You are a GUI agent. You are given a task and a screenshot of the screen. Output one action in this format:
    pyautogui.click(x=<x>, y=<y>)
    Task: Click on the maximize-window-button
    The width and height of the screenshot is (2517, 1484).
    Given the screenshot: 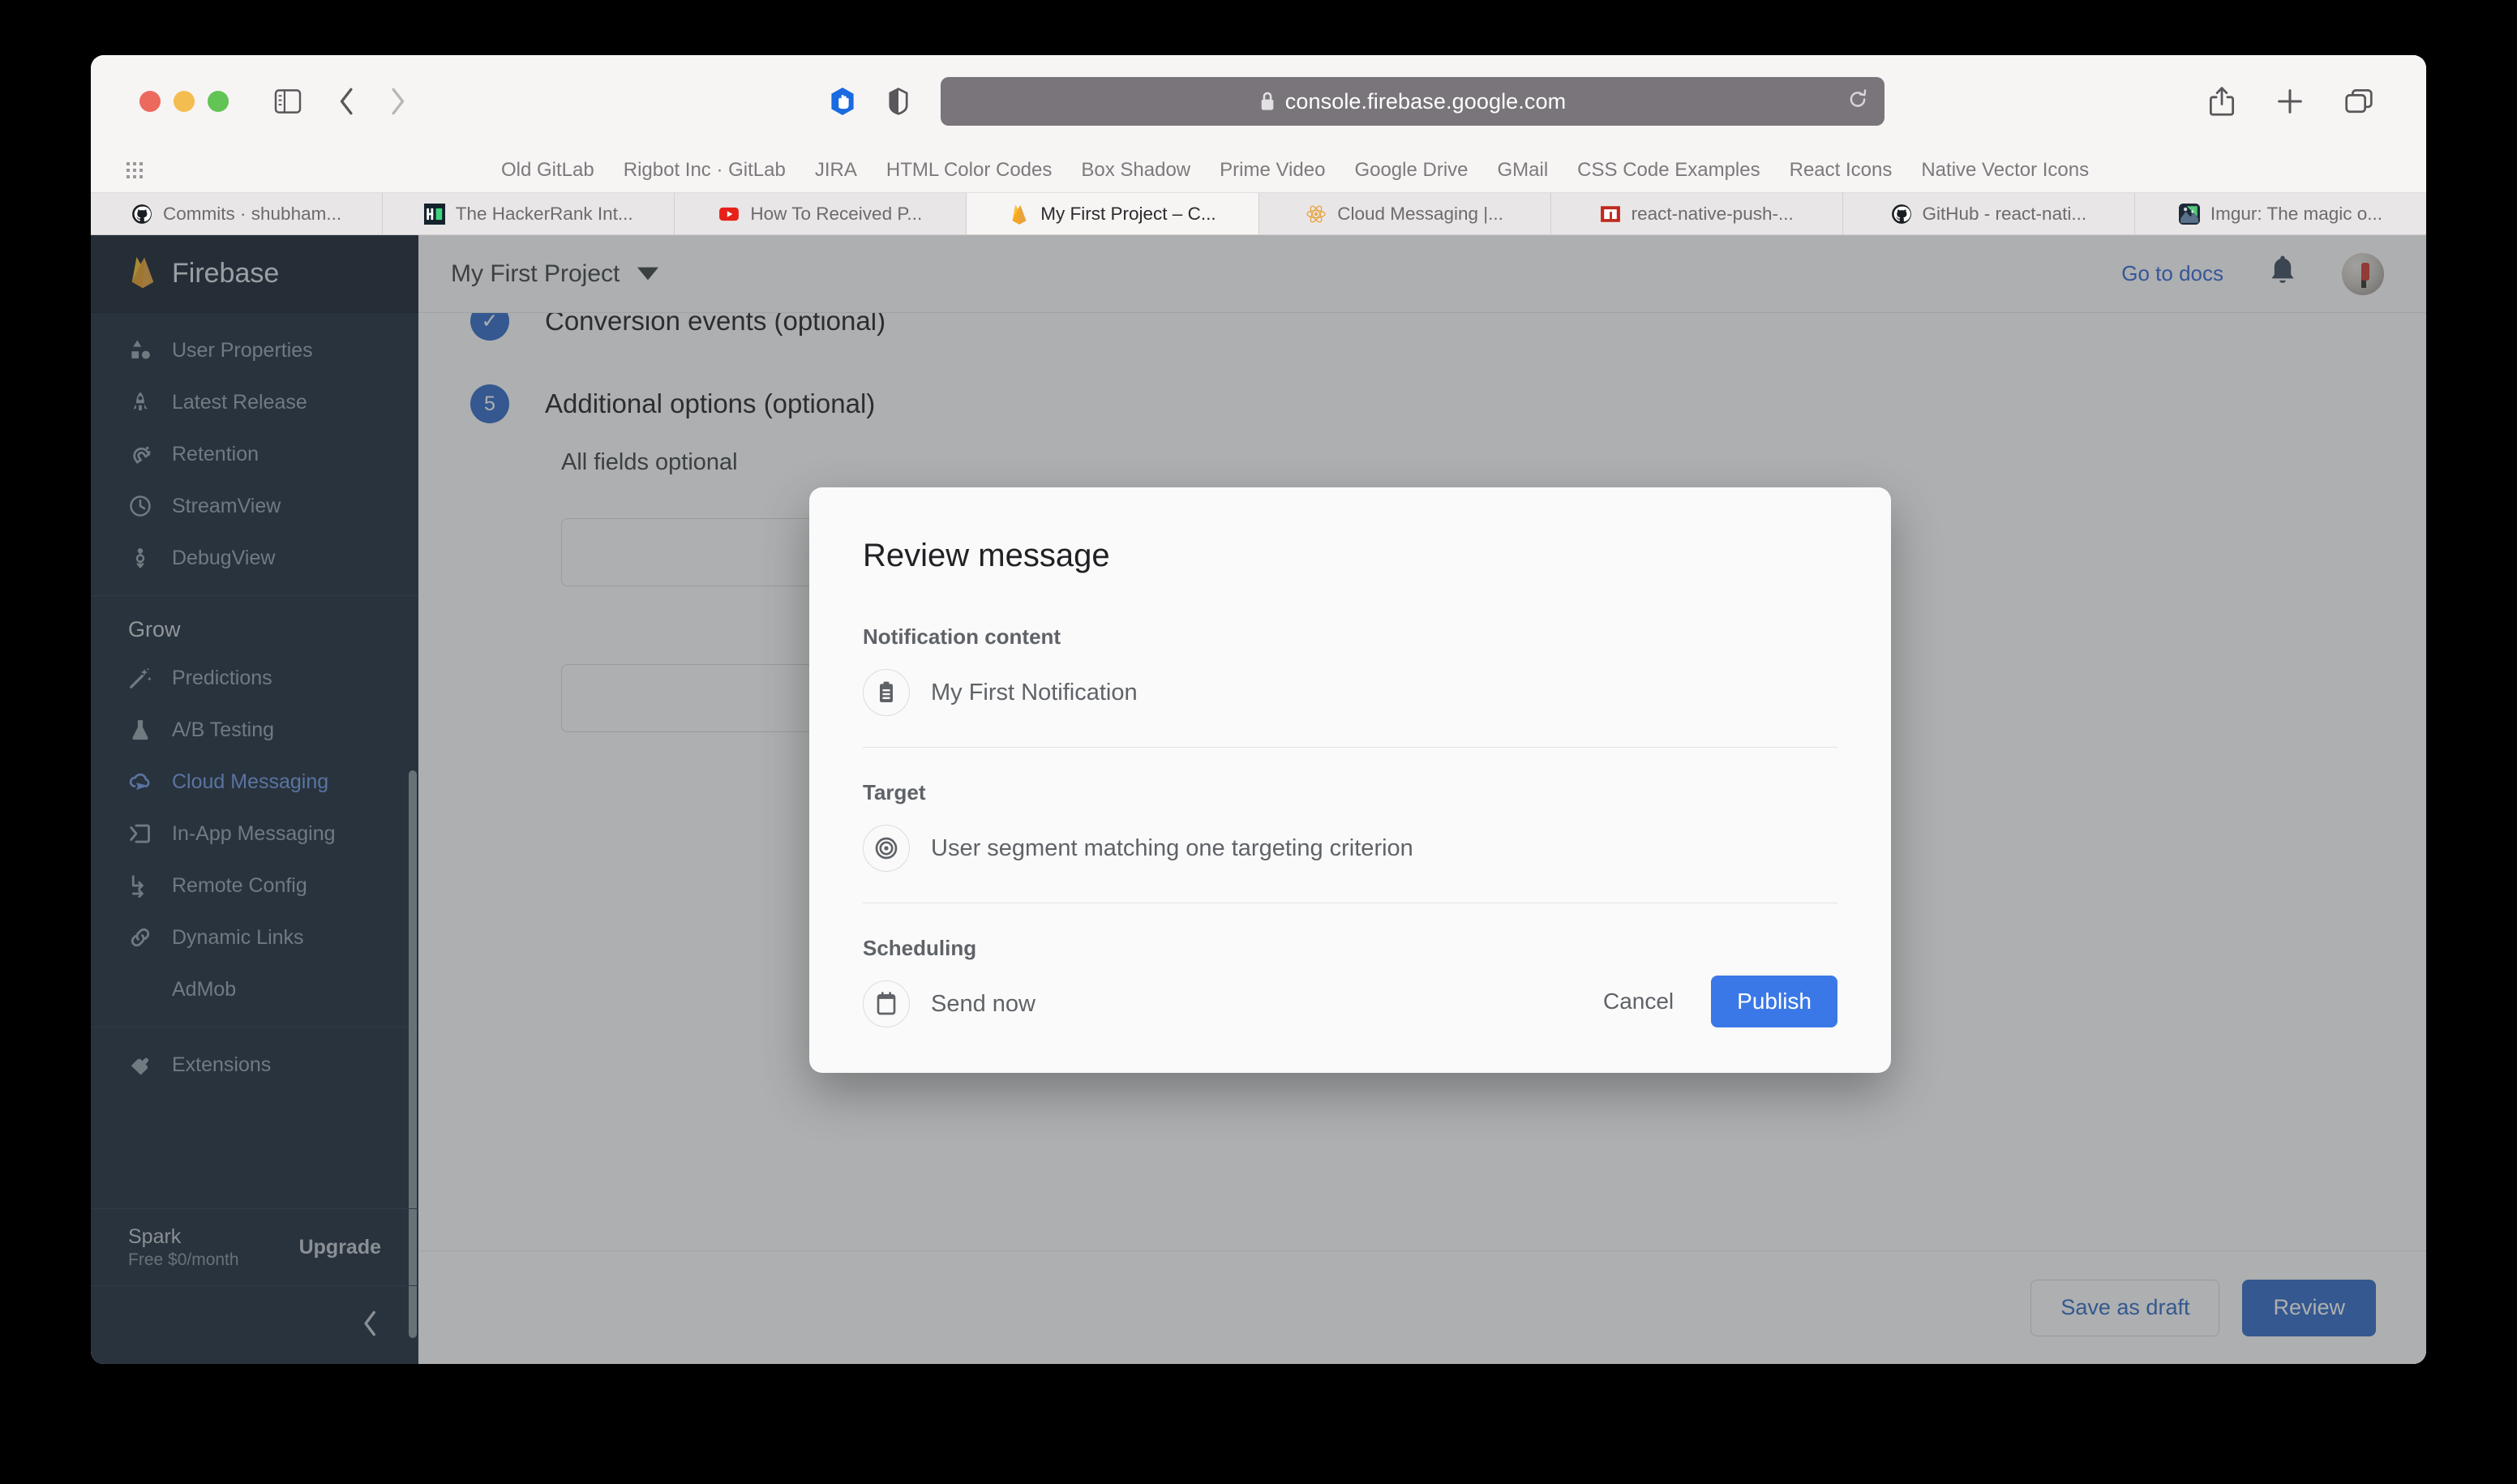 What is the action you would take?
    pyautogui.click(x=218, y=101)
    